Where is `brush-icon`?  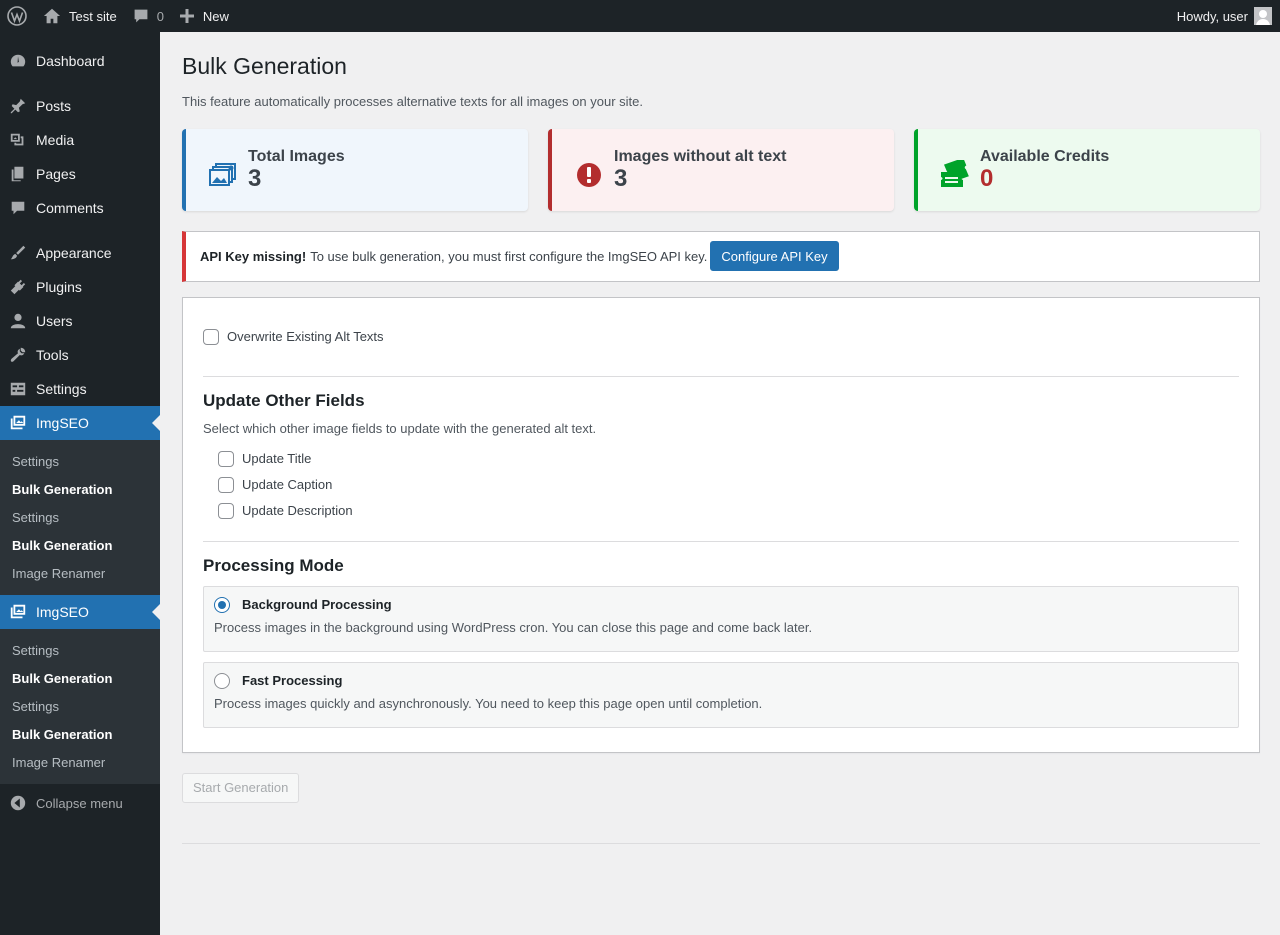
brush-icon is located at coordinates (18, 253).